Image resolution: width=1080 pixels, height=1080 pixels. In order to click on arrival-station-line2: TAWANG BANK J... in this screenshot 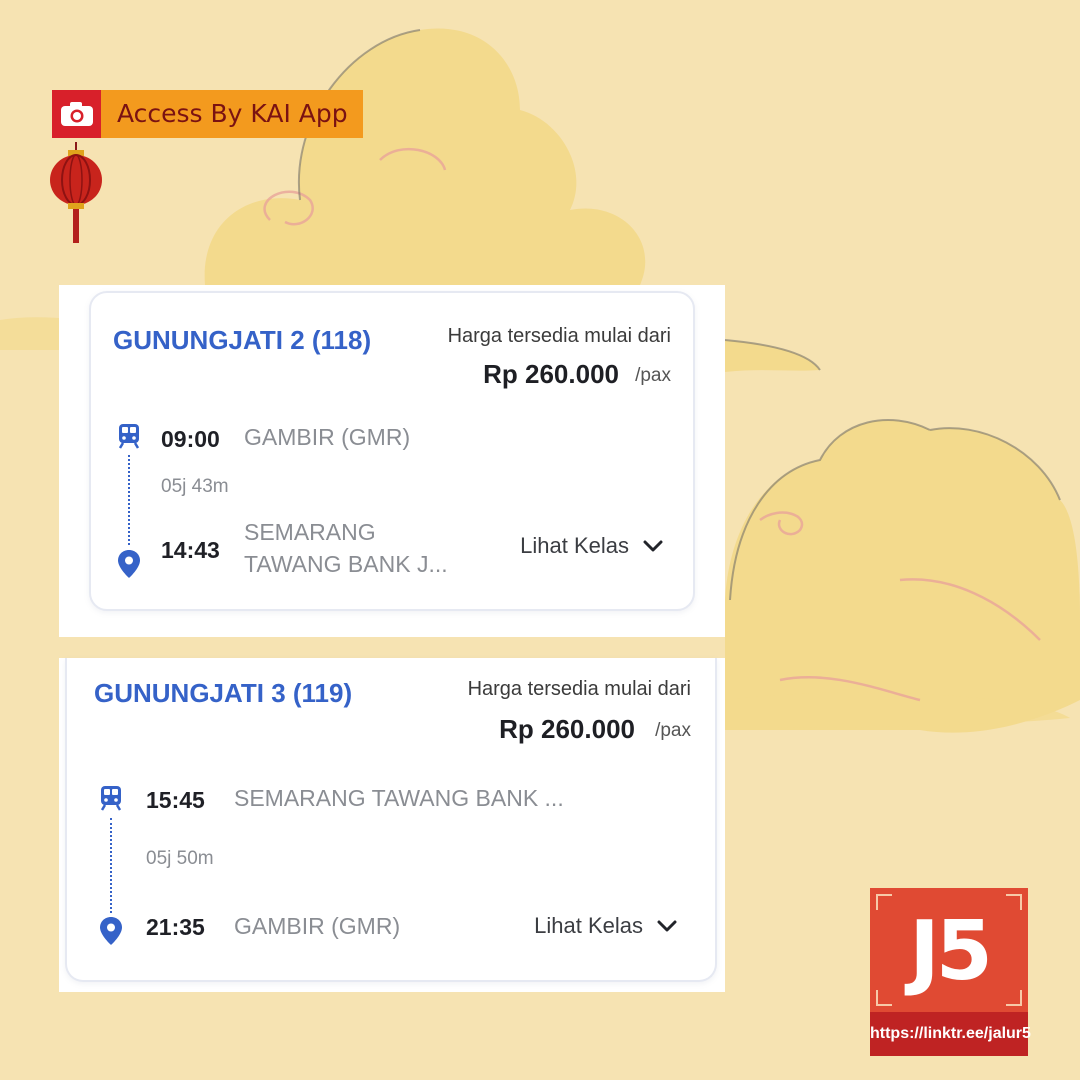, I will do `click(346, 564)`.